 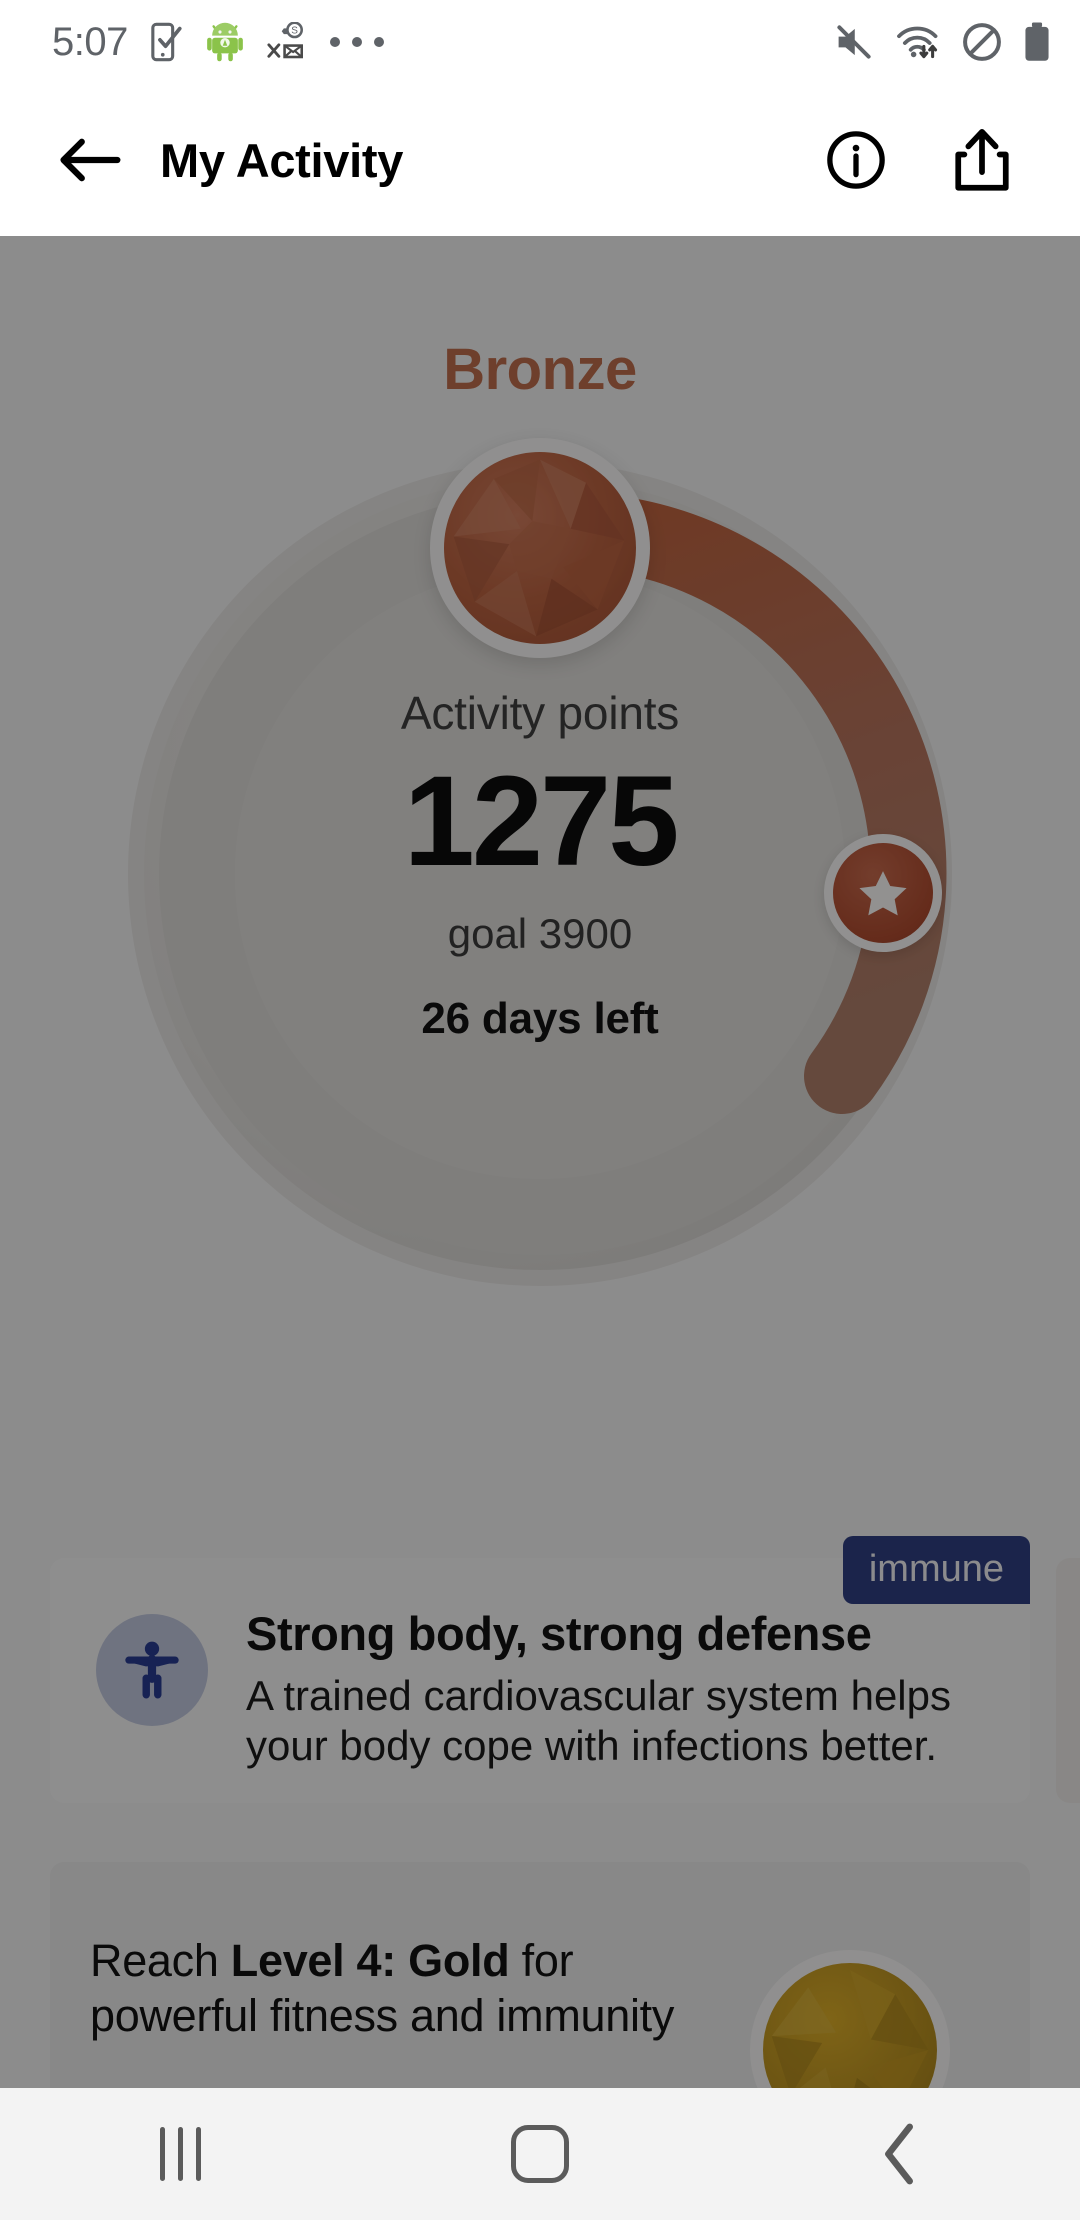 What do you see at coordinates (540, 713) in the screenshot?
I see `points-label: Activity points` at bounding box center [540, 713].